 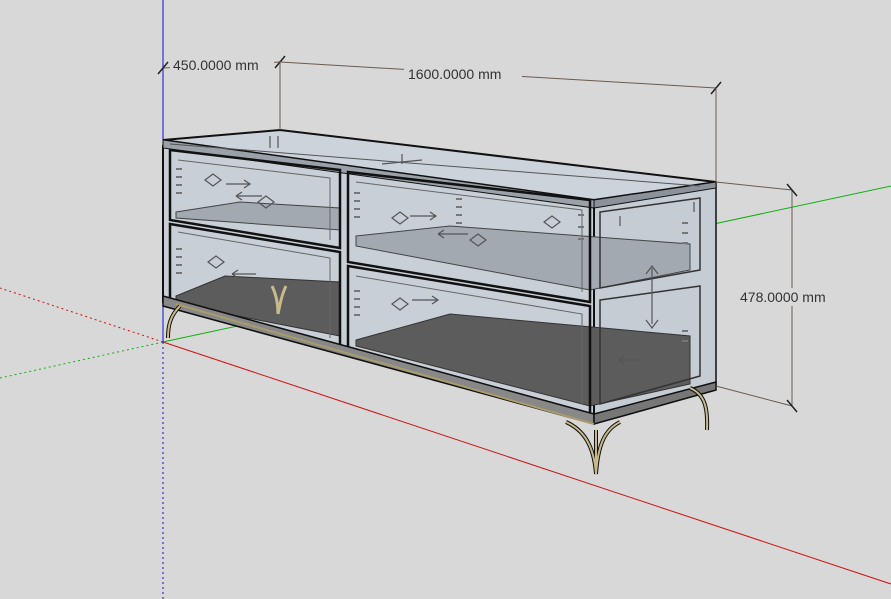 I want to click on dimension-depth: 450.0000 mm, so click(x=221, y=92).